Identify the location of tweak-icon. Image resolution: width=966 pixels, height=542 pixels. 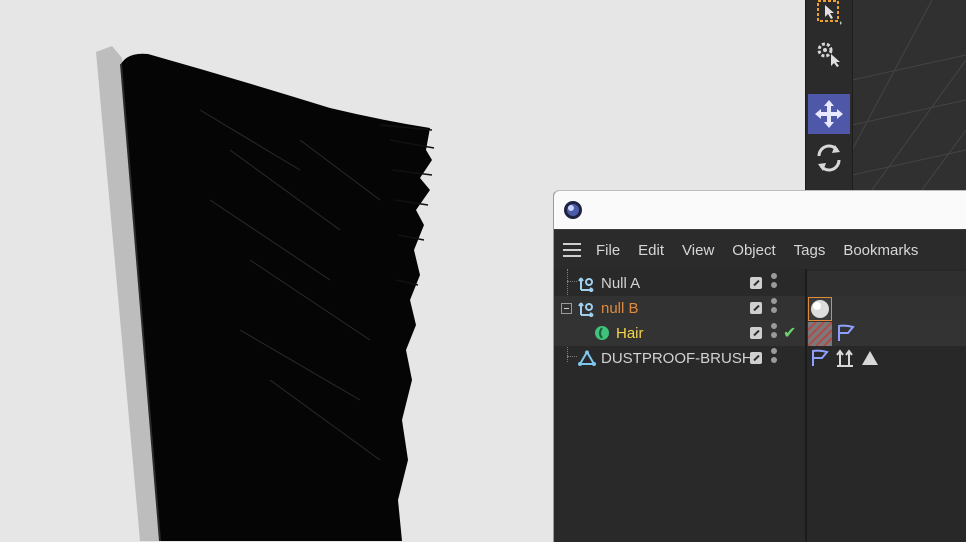
(828, 54).